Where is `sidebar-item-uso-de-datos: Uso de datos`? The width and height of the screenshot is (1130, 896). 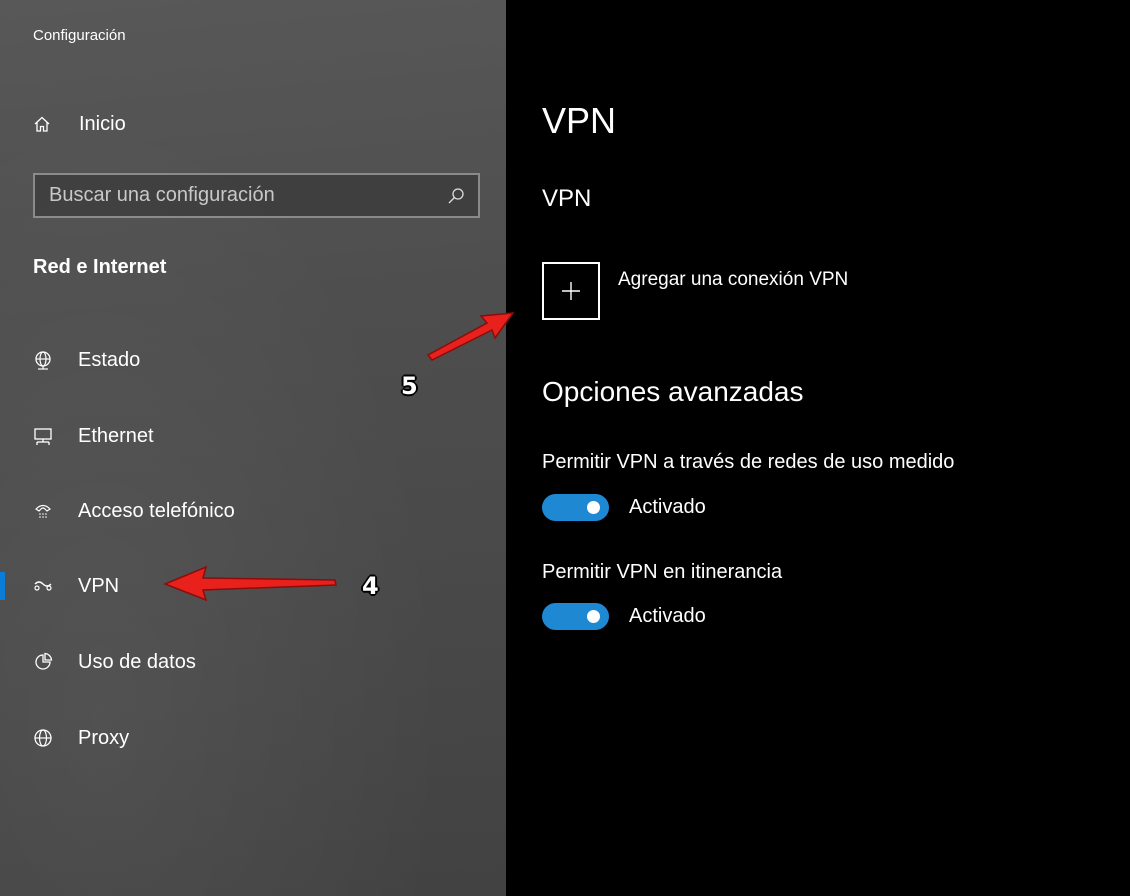 sidebar-item-uso-de-datos: Uso de datos is located at coordinates (253, 662).